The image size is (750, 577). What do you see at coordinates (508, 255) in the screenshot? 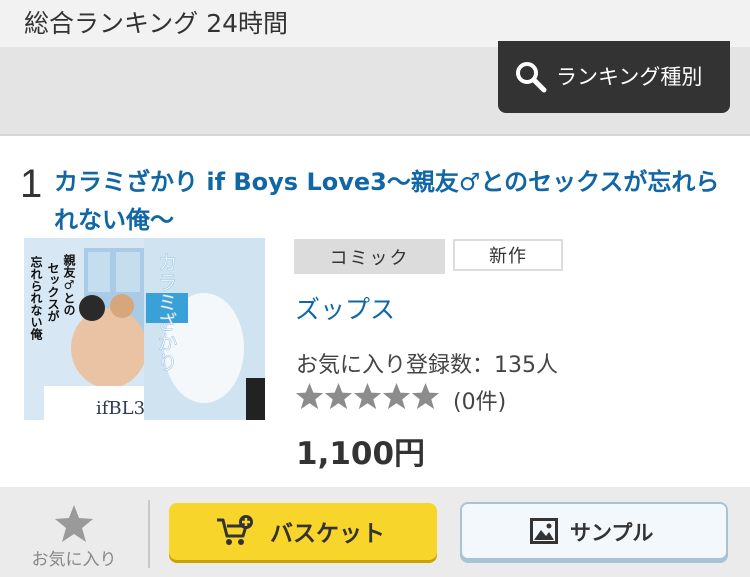
I see `new-tag: 新作` at bounding box center [508, 255].